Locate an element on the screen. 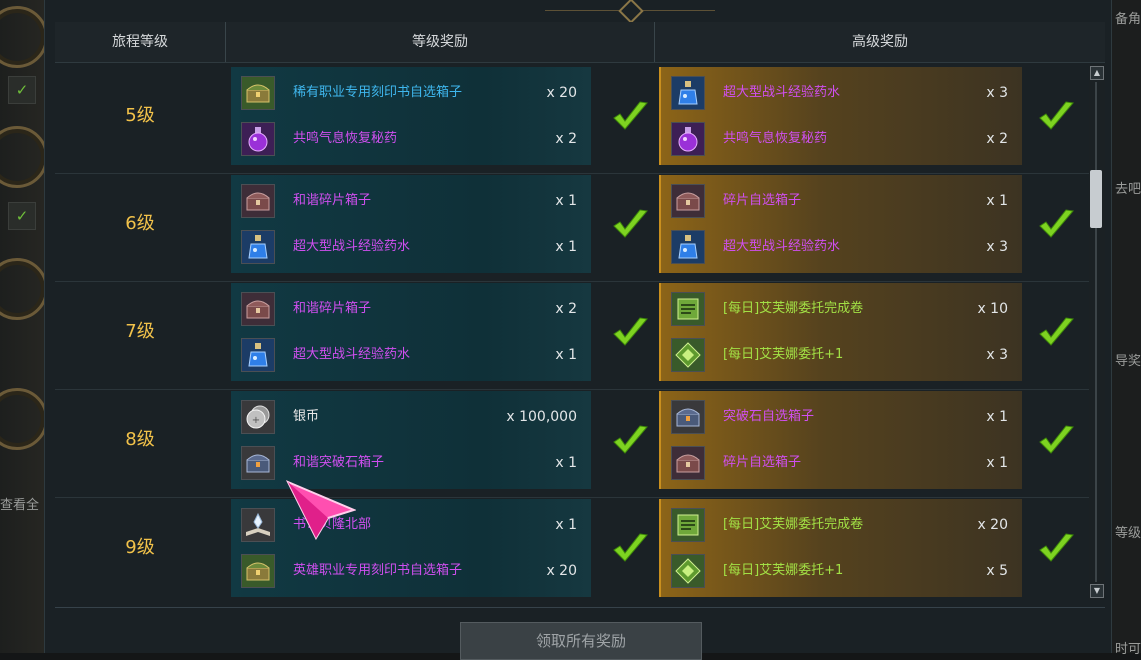 The width and height of the screenshot is (1141, 660). reward-item-quantity: x 100,000 is located at coordinates (541, 417).